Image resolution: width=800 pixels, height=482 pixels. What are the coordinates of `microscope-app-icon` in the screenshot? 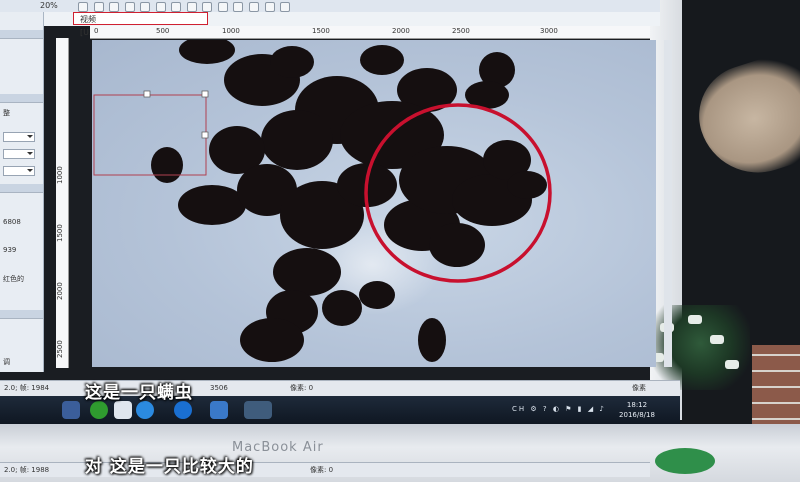 It's located at (258, 410).